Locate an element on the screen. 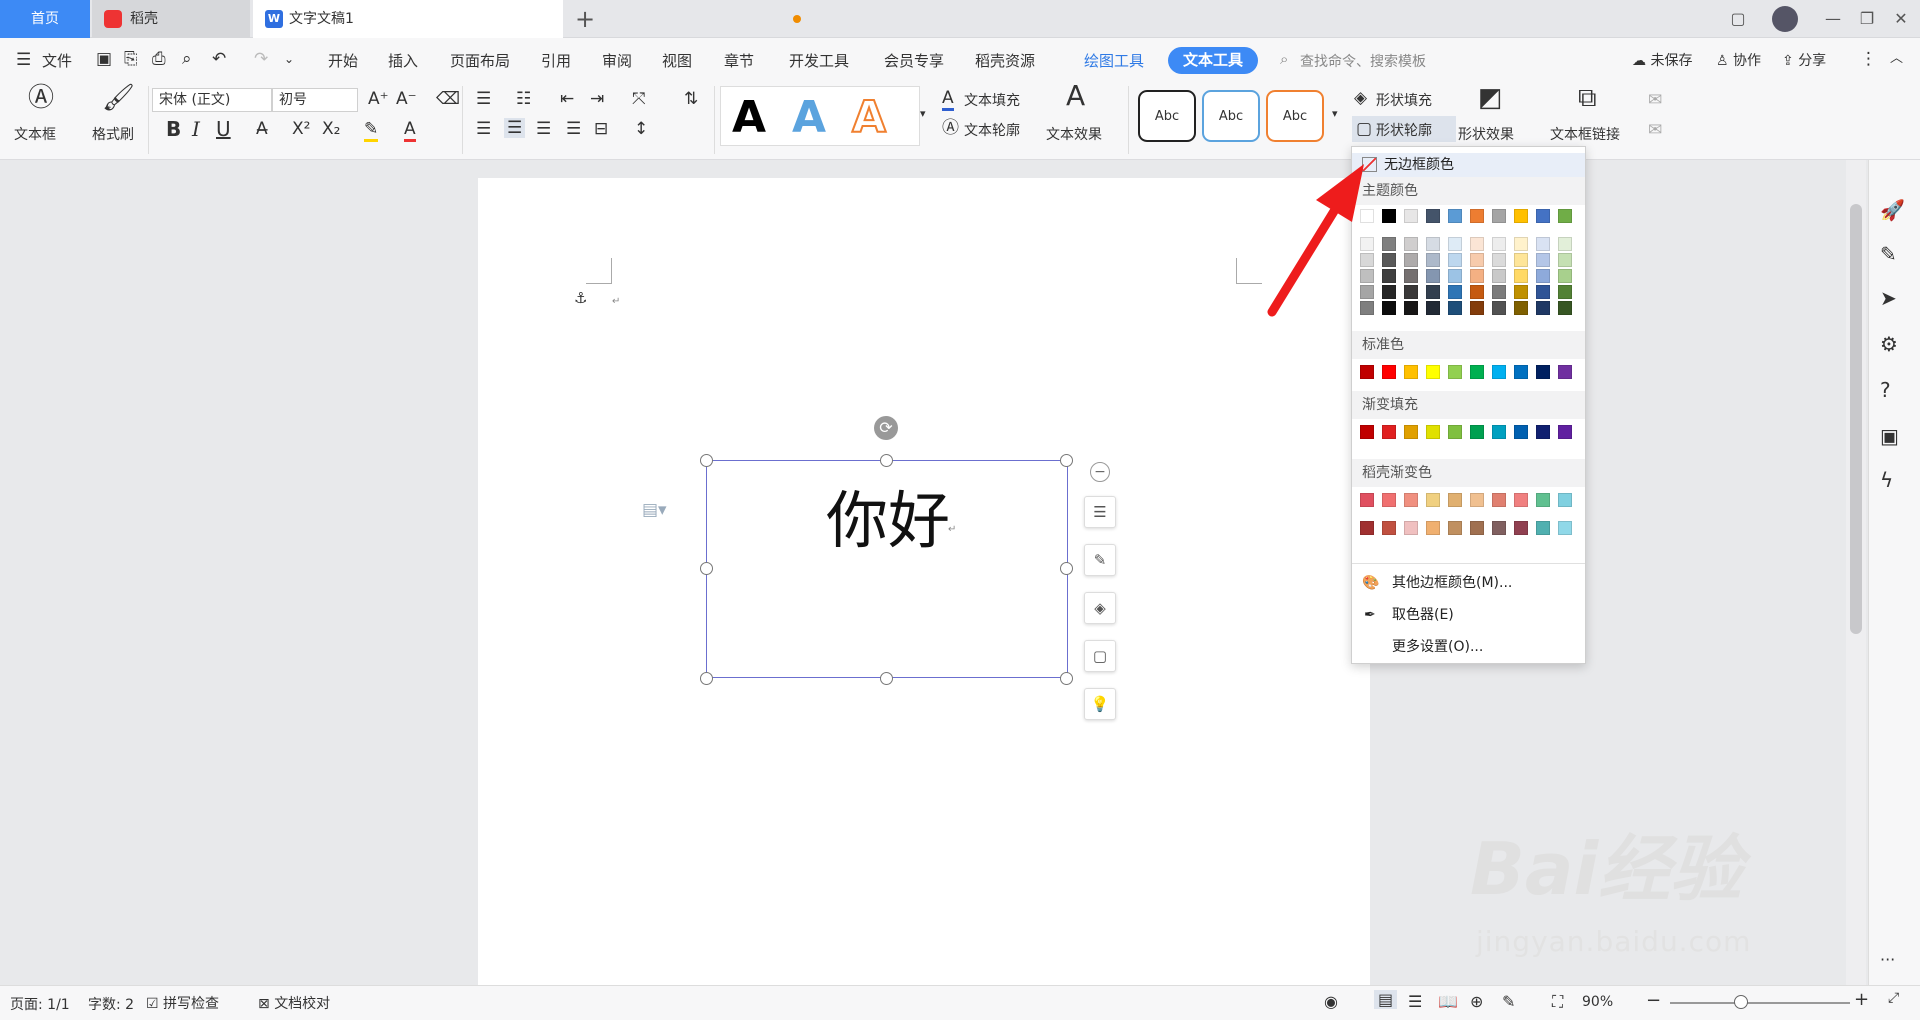 This screenshot has height=1020, width=1920. lightning-icon: ϟ is located at coordinates (1886, 480).